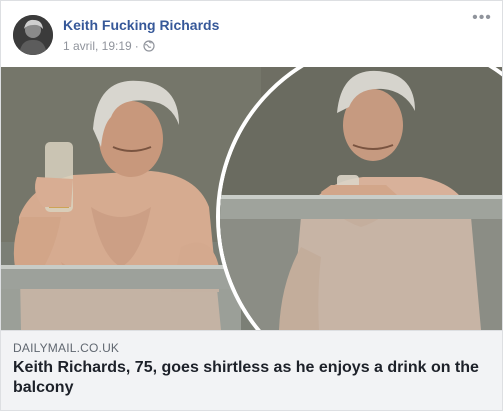 The image size is (503, 411). I want to click on post-meta: 1 avril, 19:19 ·, so click(109, 46).